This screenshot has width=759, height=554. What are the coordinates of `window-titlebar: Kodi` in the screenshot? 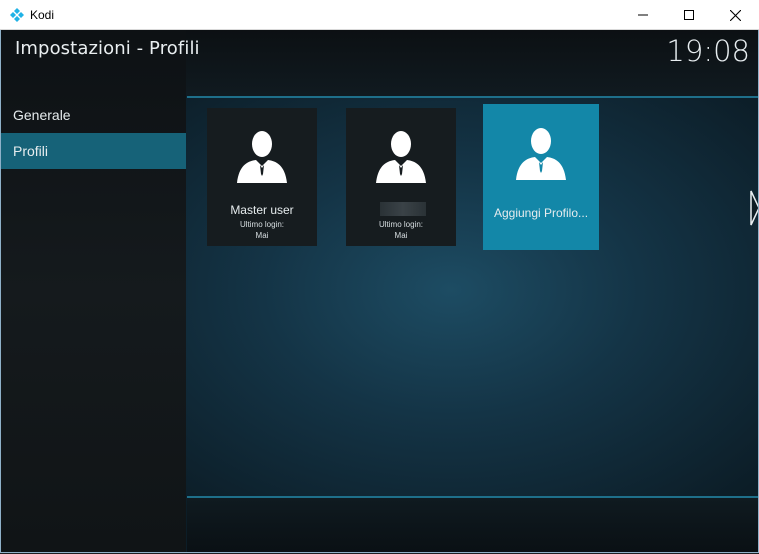 It's located at (379, 15).